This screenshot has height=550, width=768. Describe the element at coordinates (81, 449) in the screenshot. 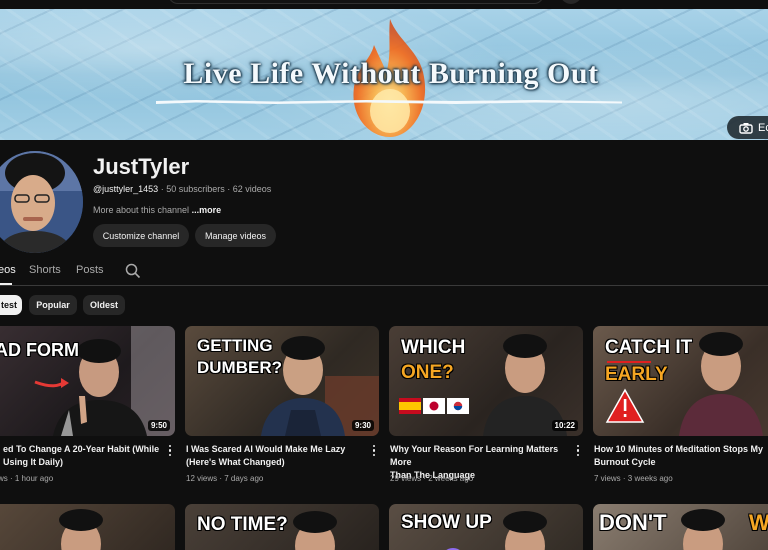

I see `video-title-line: ed To Change A 20-Year Habit (While` at that location.